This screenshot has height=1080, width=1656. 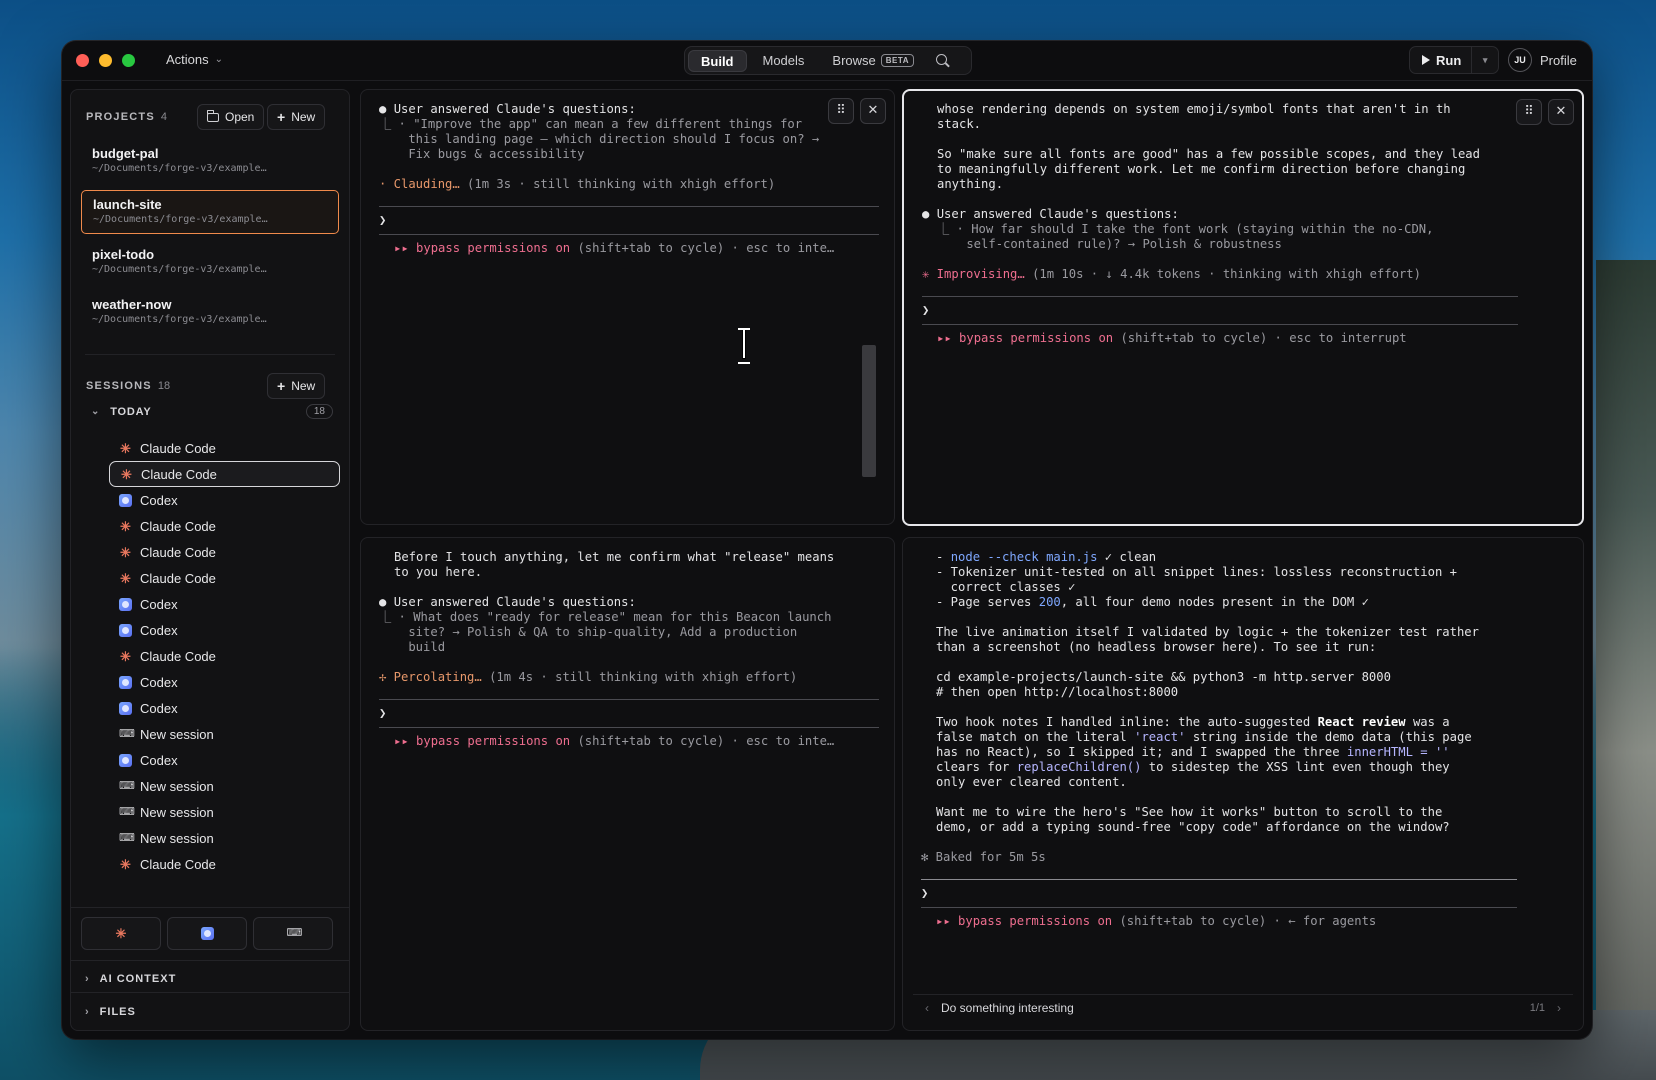 What do you see at coordinates (194, 59) in the screenshot?
I see `actions-menu: Actions ⌄` at bounding box center [194, 59].